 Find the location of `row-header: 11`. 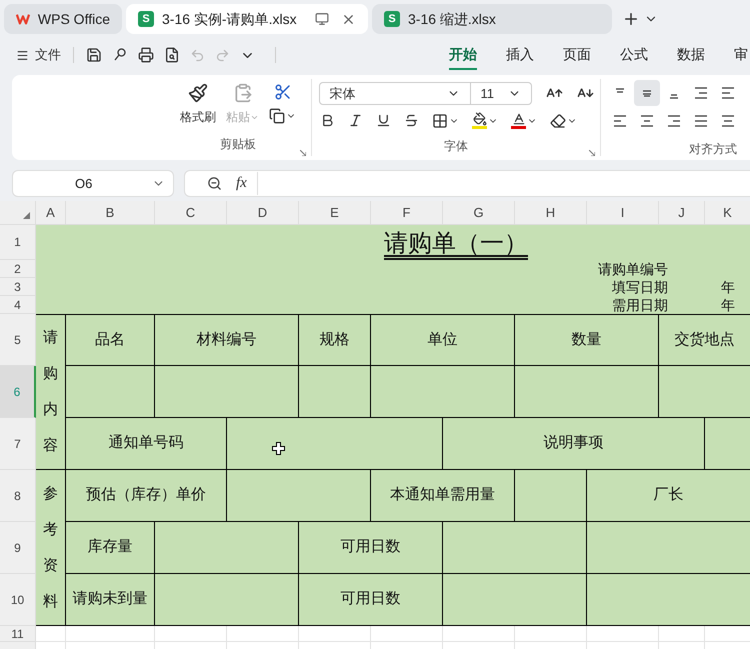

row-header: 11 is located at coordinates (18, 634).